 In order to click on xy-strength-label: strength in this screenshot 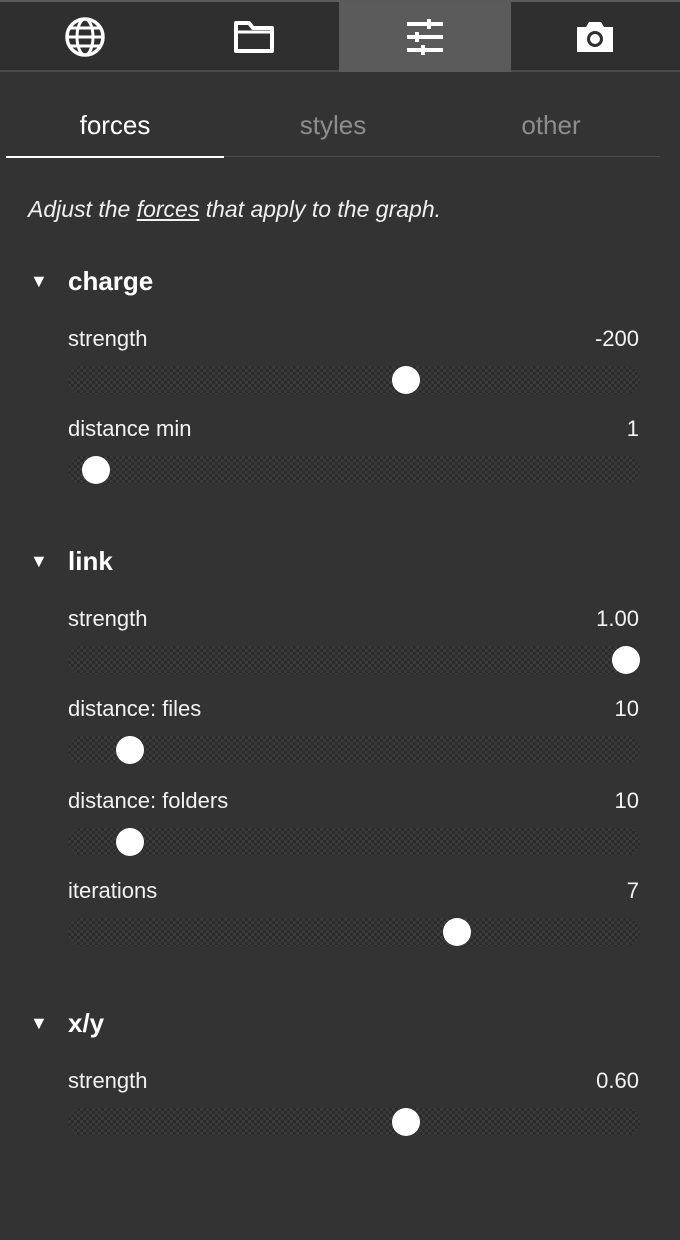, I will do `click(108, 1080)`.